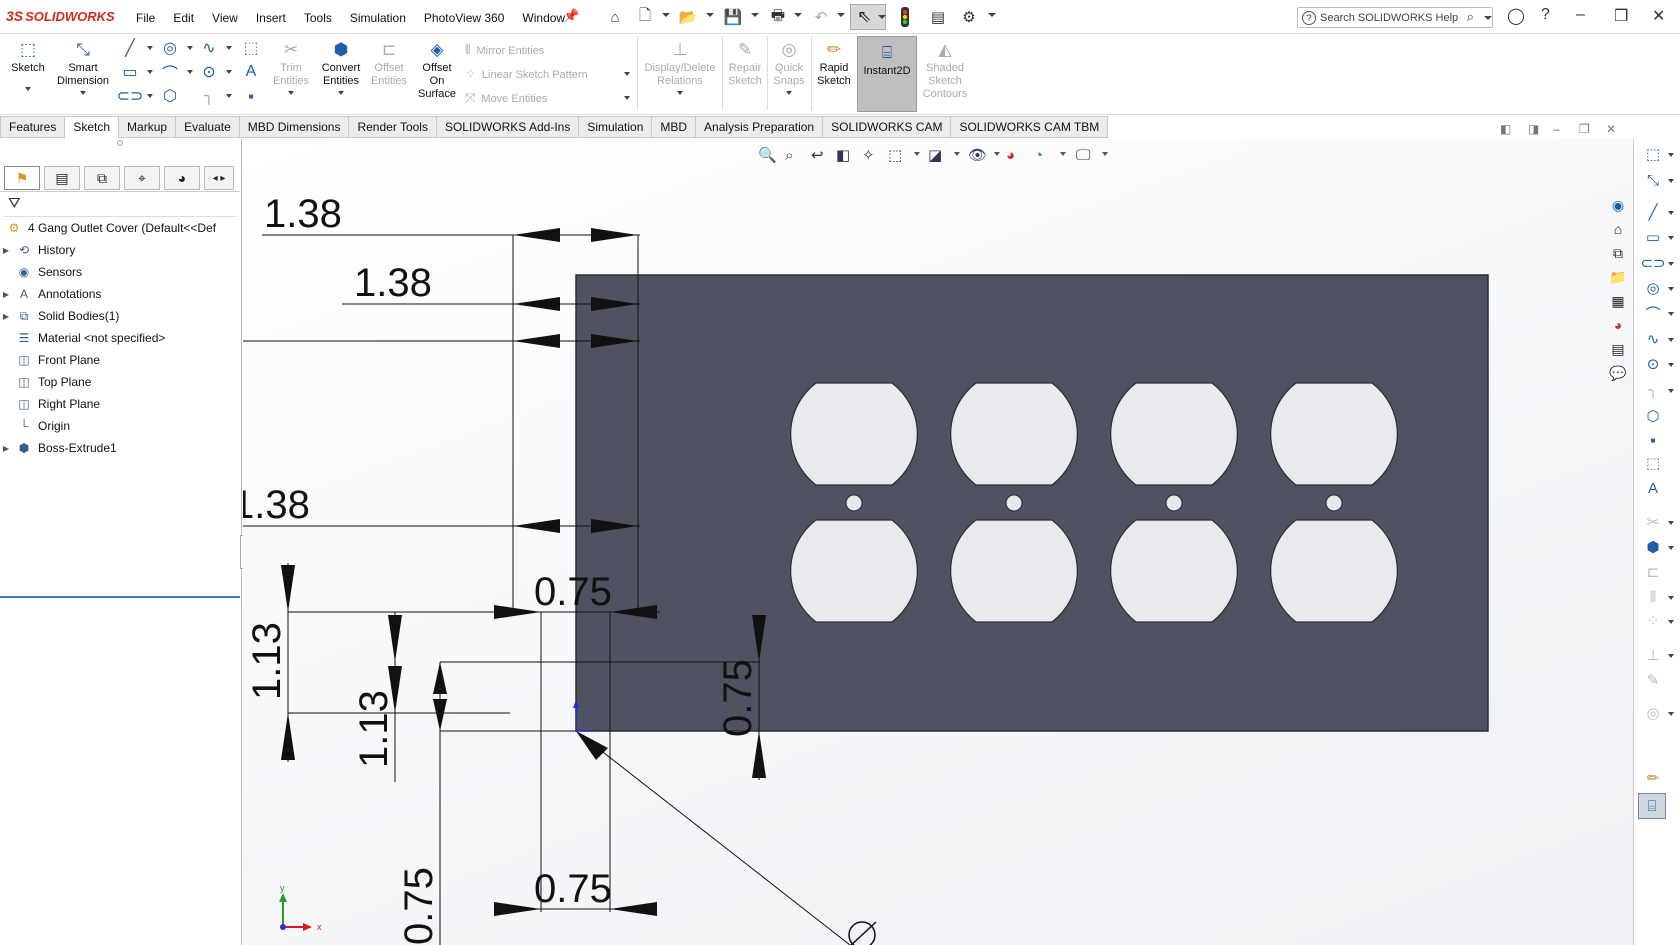 The image size is (1680, 945). I want to click on trim-dropdown-icon, so click(291, 93).